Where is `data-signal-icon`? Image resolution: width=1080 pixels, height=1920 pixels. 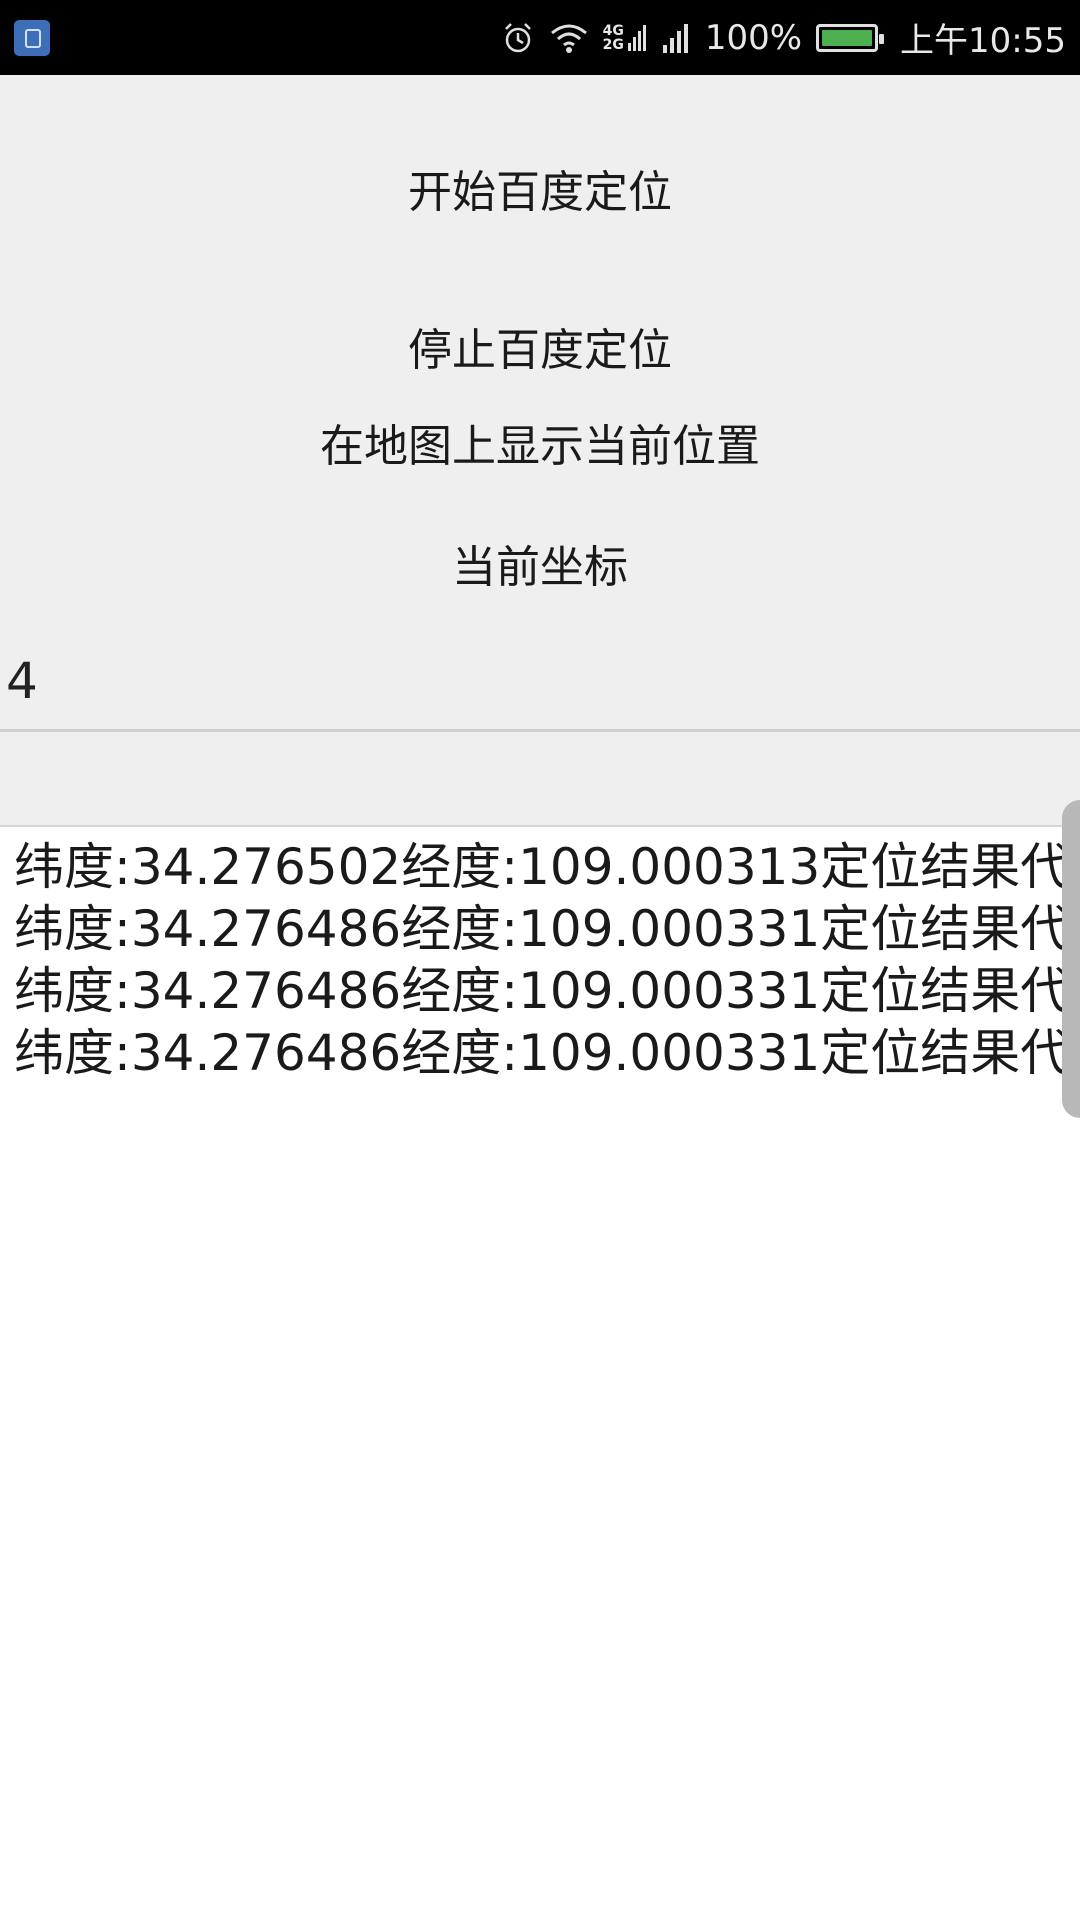 data-signal-icon is located at coordinates (636, 37).